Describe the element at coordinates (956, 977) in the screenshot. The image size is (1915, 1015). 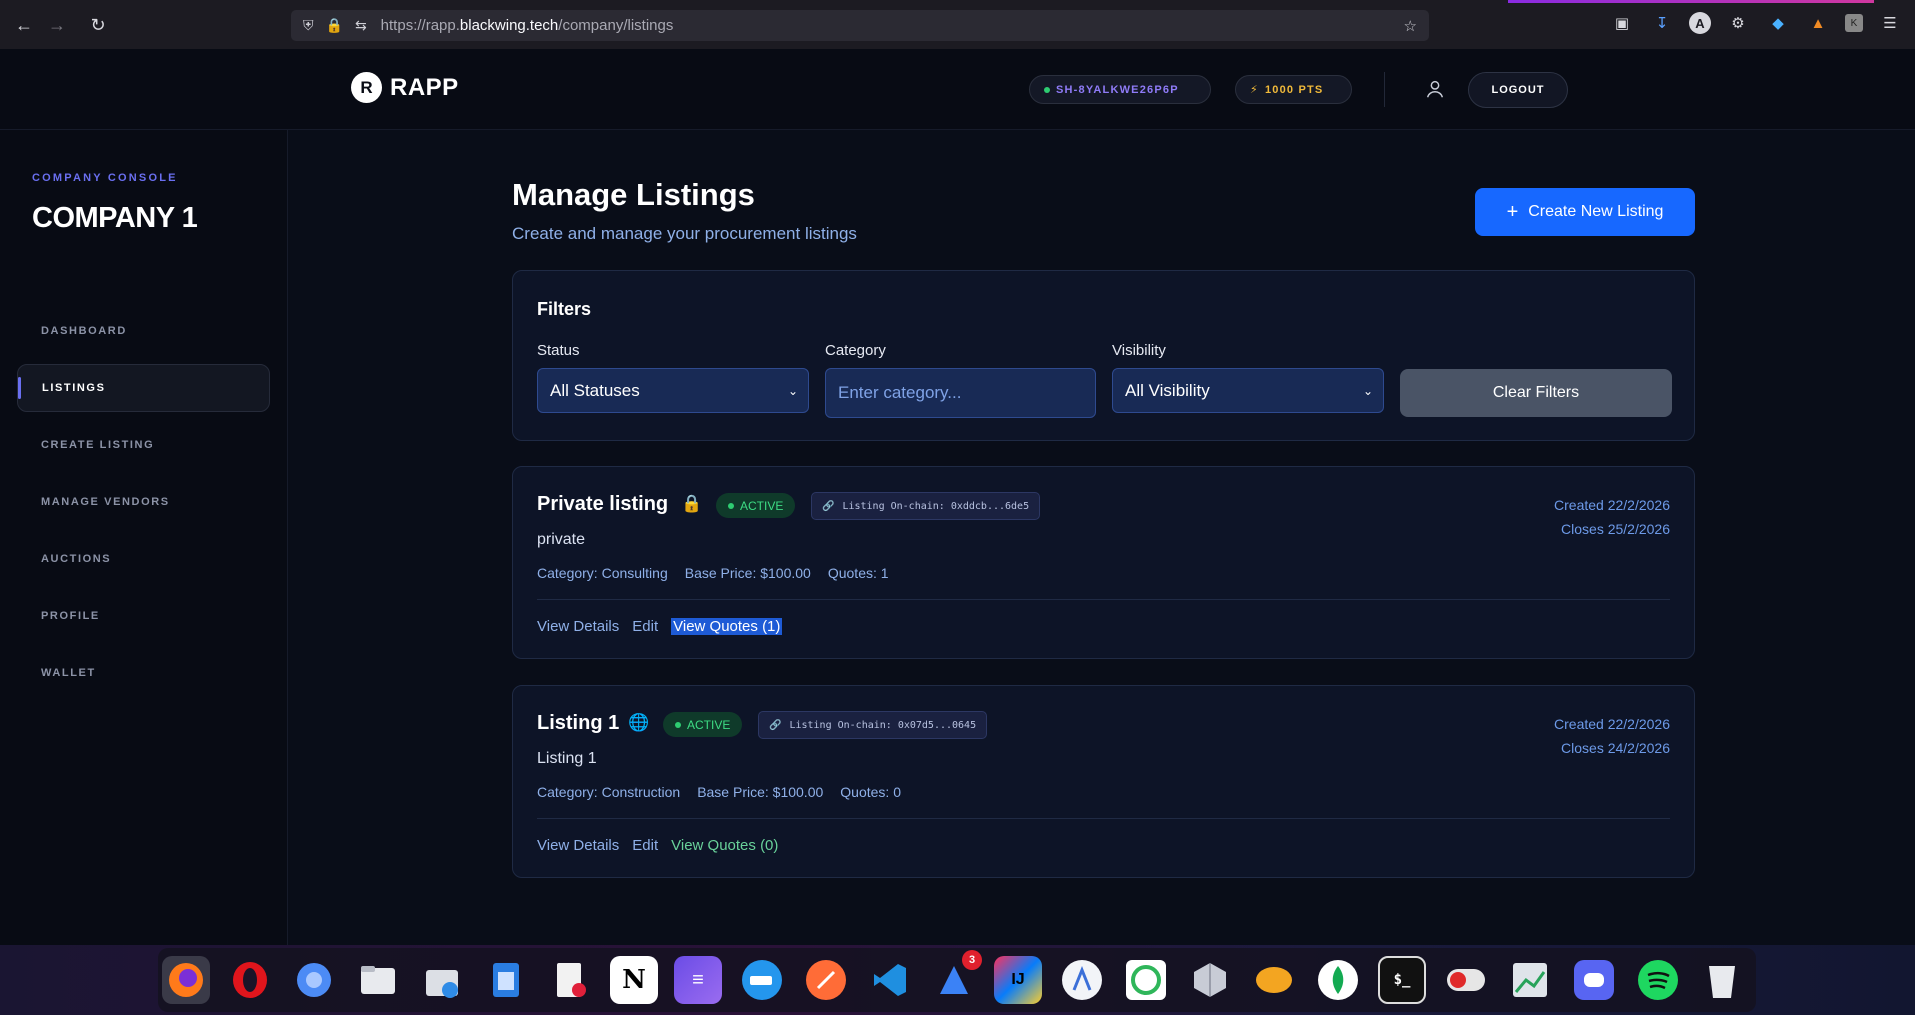
I see `app-with-badge-icon: 3` at that location.